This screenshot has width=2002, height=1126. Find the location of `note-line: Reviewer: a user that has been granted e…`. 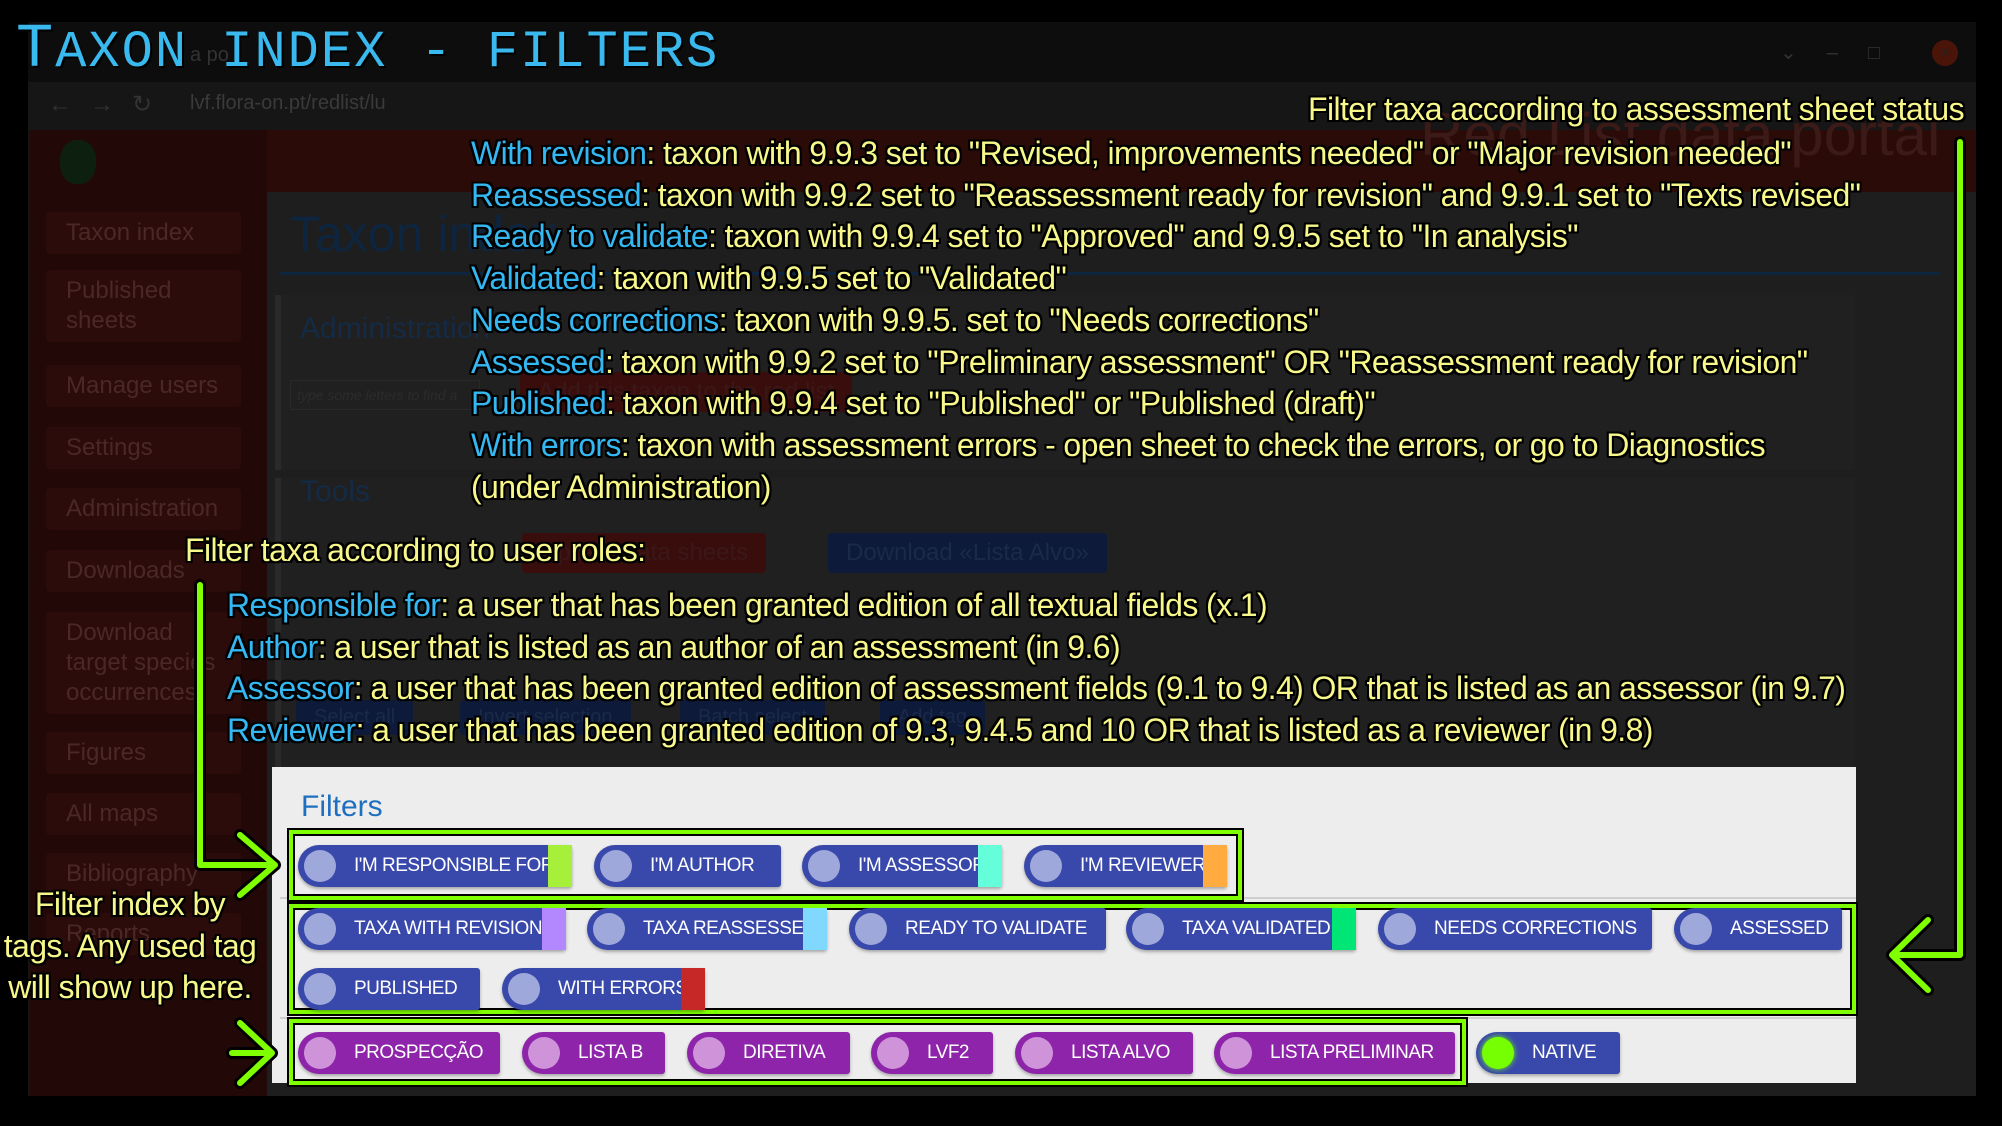

note-line: Reviewer: a user that has been granted e… is located at coordinates (940, 730).